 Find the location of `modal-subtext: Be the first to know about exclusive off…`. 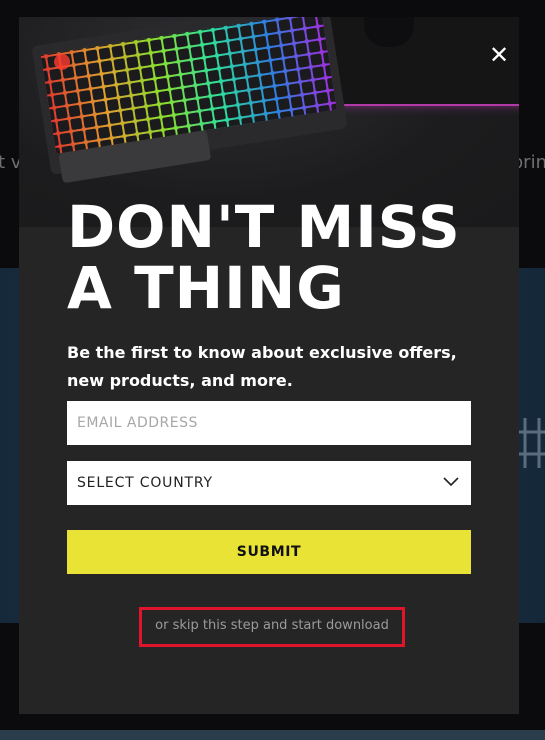

modal-subtext: Be the first to know about exclusive off… is located at coordinates (262, 366).